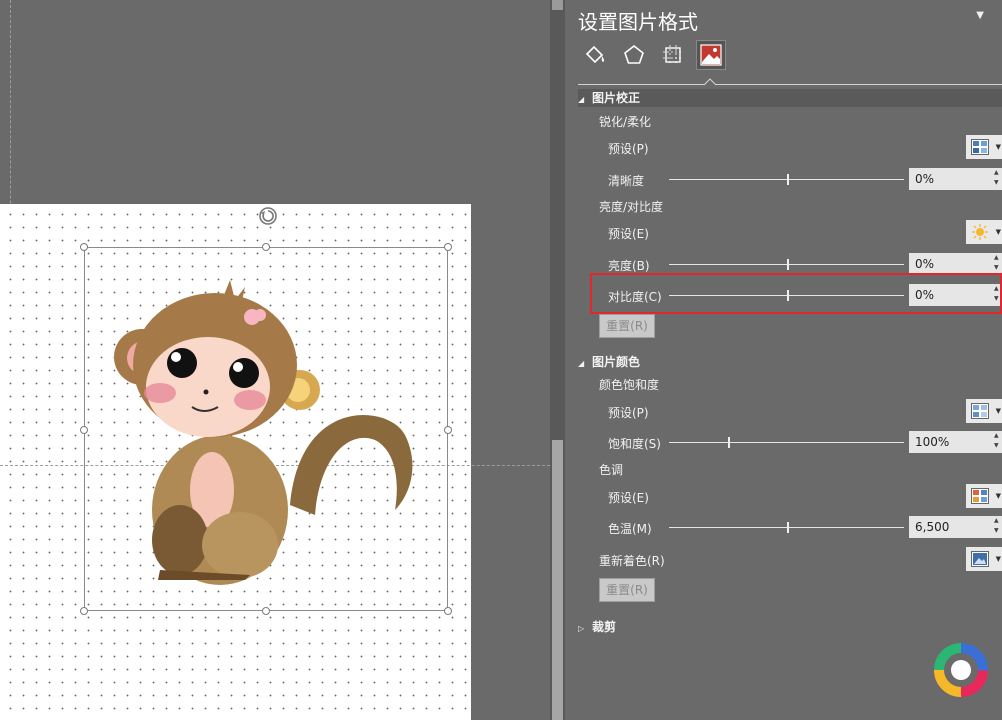  Describe the element at coordinates (627, 326) in the screenshot. I see `correction-reset-button: 重置(R)` at that location.